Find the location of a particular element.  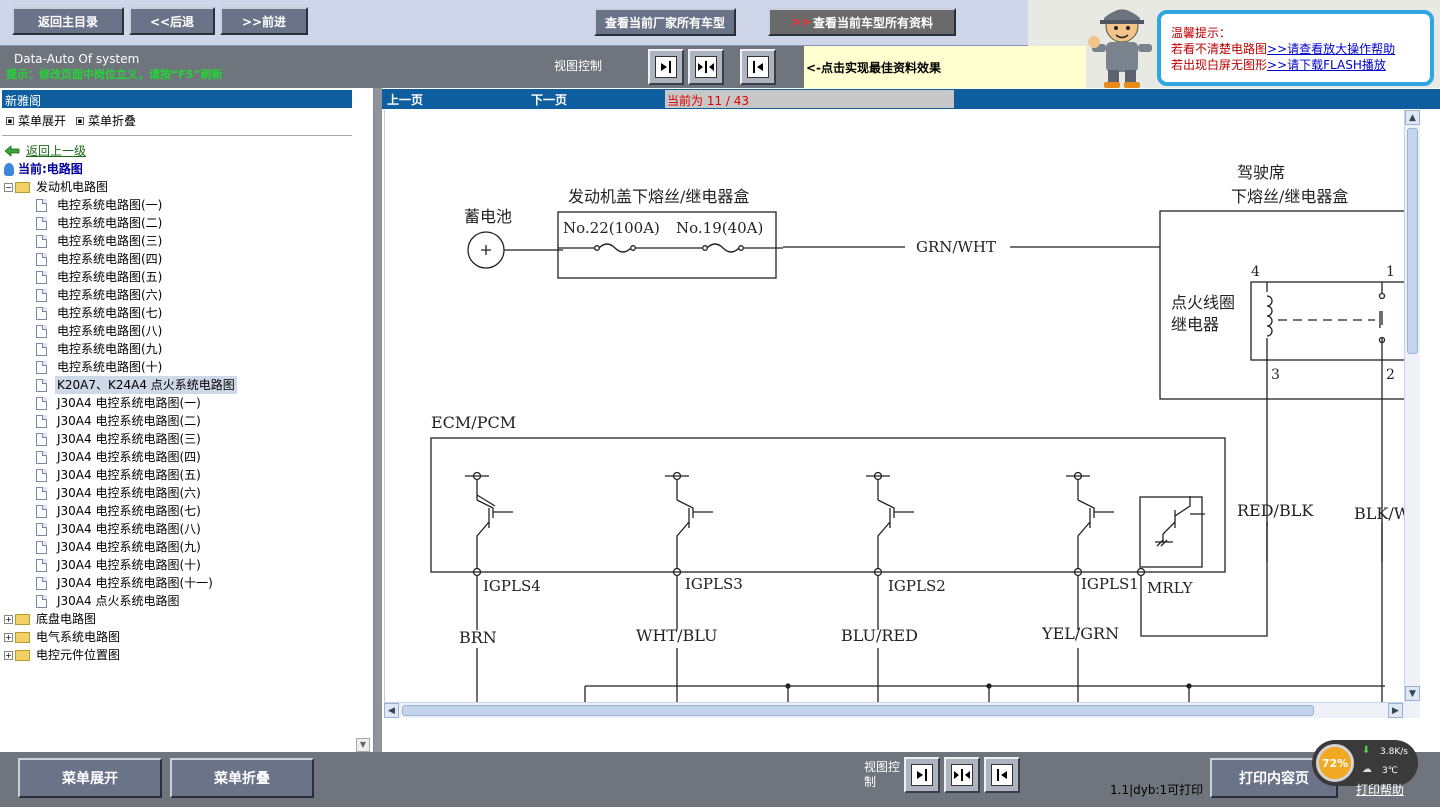

tree-item: J30A4 电控系统电路图(六) is located at coordinates (120, 493).